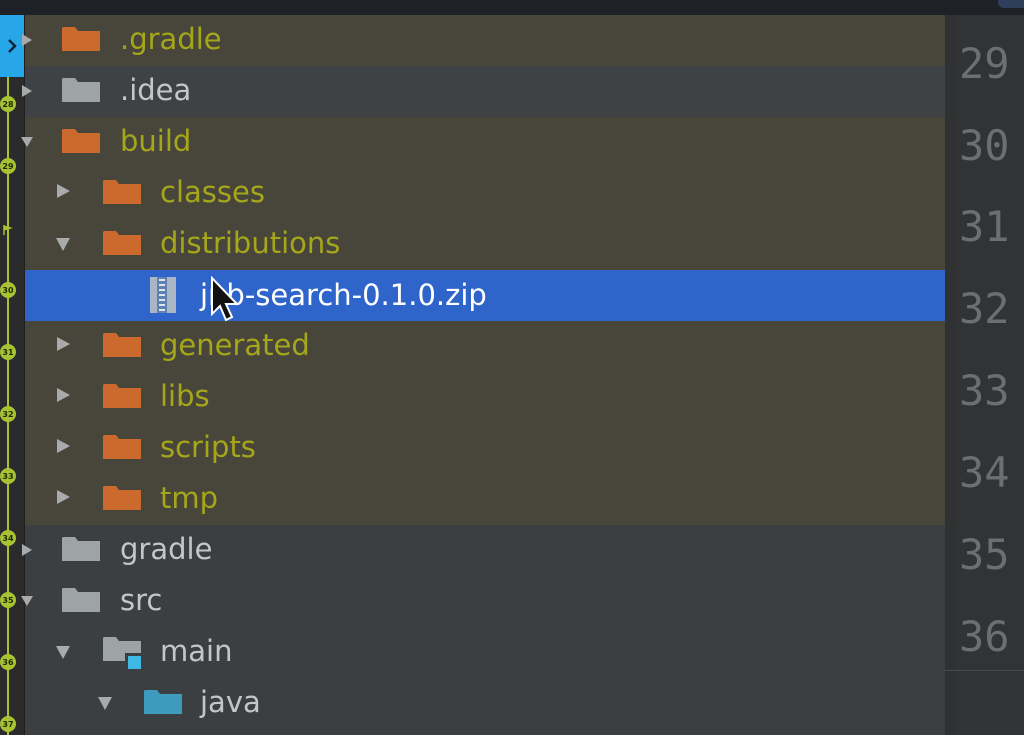 This screenshot has width=1024, height=735. Describe the element at coordinates (189, 498) in the screenshot. I see `tree-item-label: tmp` at that location.